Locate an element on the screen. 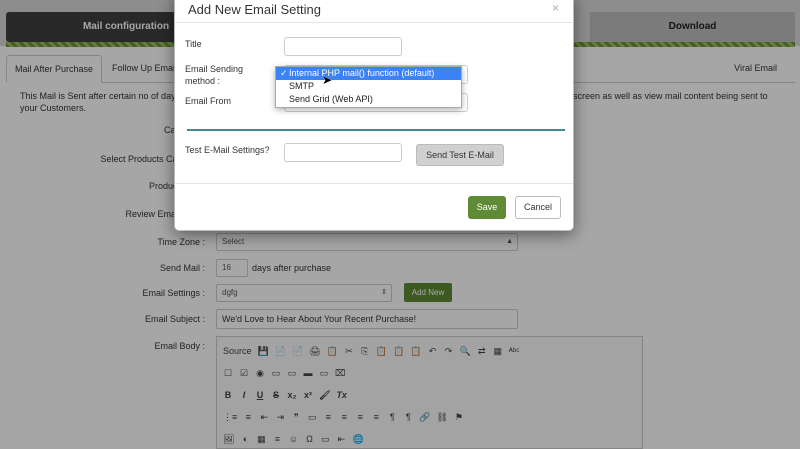  test-email-input is located at coordinates (343, 152).